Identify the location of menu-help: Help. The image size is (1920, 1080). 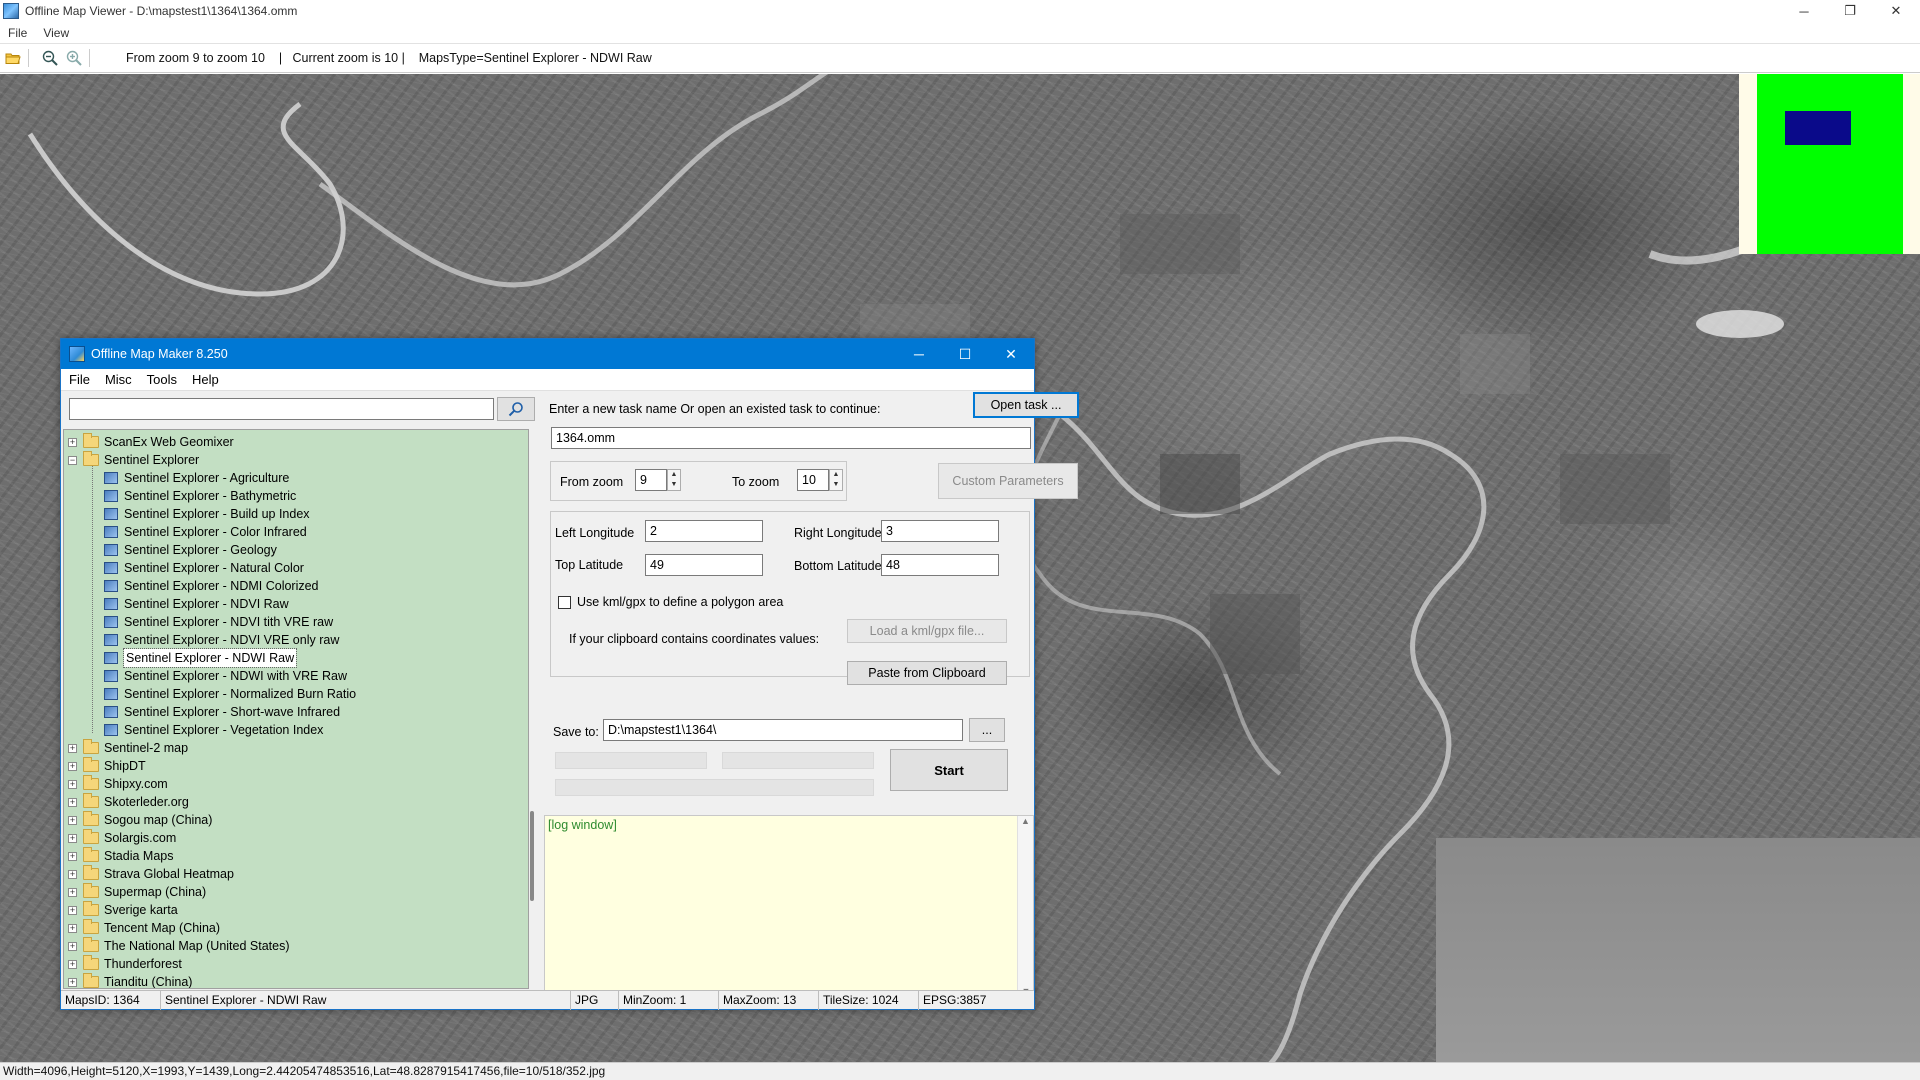
(205, 379).